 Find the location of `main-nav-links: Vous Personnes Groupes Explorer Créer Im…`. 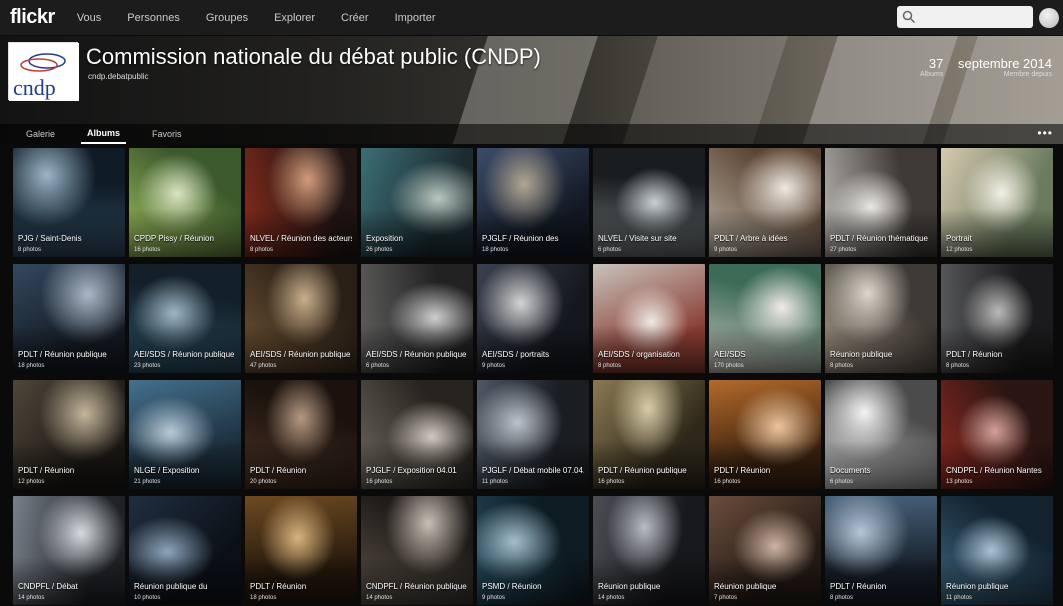

main-nav-links: Vous Personnes Groupes Explorer Créer Im… is located at coordinates (269, 18).